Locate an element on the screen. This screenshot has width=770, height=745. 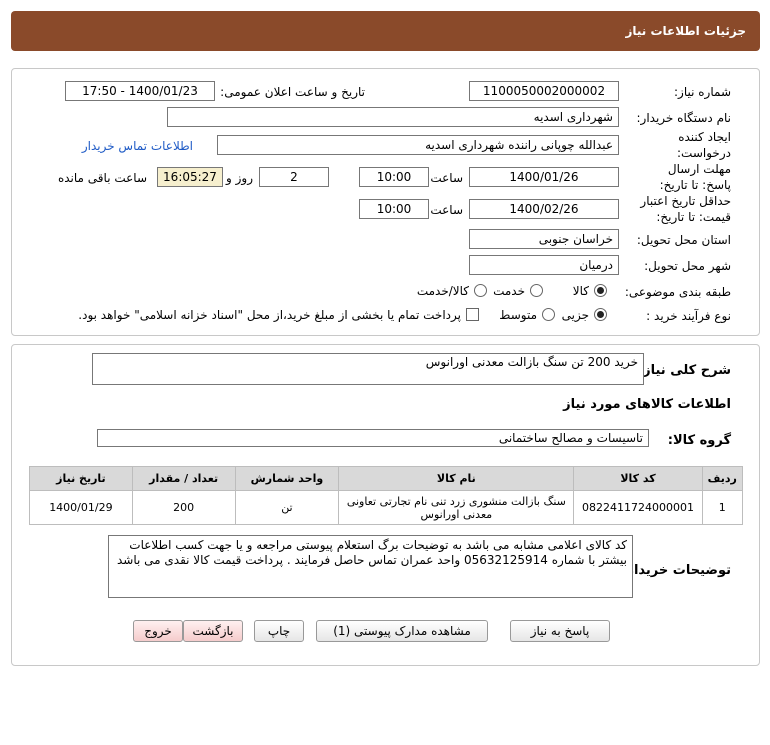
province-label: استان محل تحویل: is located at coordinates (683, 240).